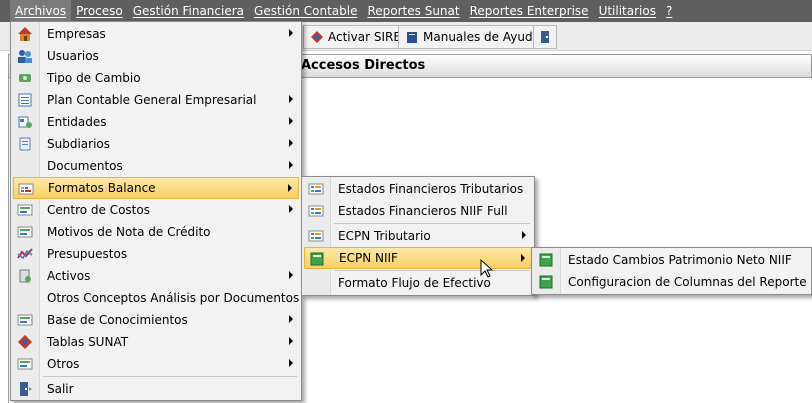 Image resolution: width=812 pixels, height=403 pixels. I want to click on menu-item-formato-flujo-de-efectivo: Formato Flujo de Efectivo, so click(418, 283).